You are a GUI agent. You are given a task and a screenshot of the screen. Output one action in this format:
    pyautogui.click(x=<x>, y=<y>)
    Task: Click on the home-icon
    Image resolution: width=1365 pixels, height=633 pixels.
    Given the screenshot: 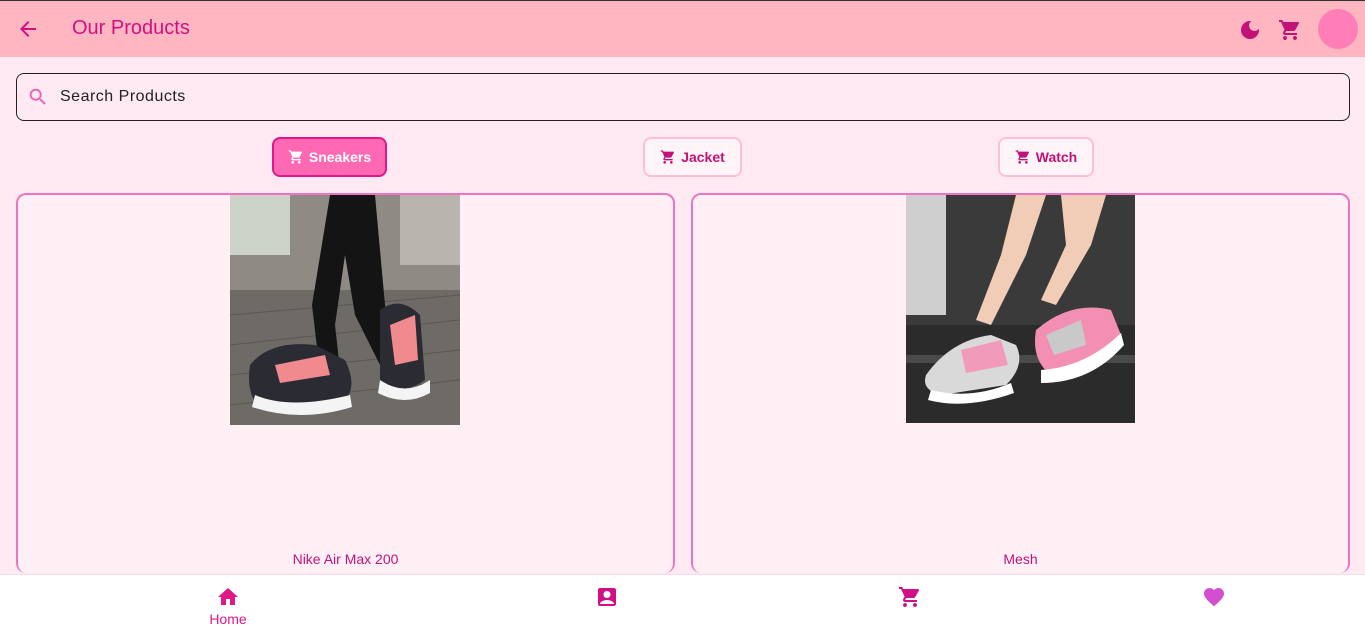 What is the action you would take?
    pyautogui.click(x=228, y=596)
    